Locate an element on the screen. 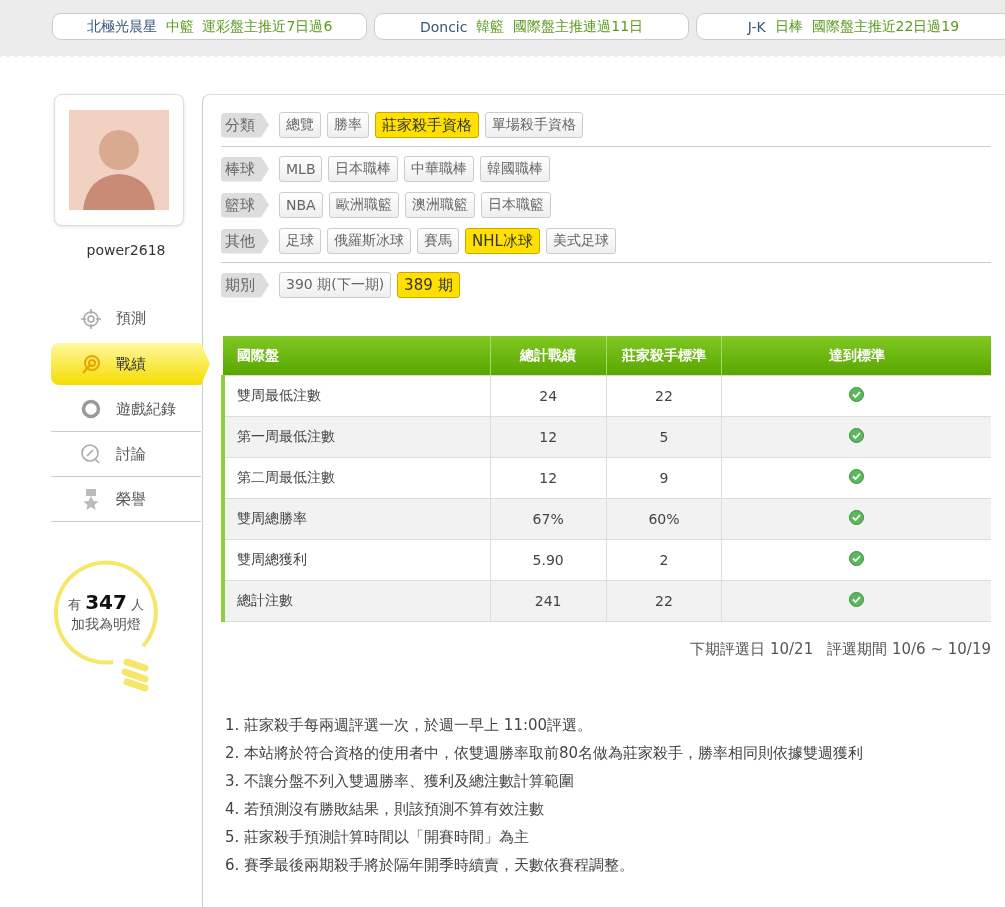 This screenshot has width=1005, height=907. column-header: 國際盤 is located at coordinates (357, 356).